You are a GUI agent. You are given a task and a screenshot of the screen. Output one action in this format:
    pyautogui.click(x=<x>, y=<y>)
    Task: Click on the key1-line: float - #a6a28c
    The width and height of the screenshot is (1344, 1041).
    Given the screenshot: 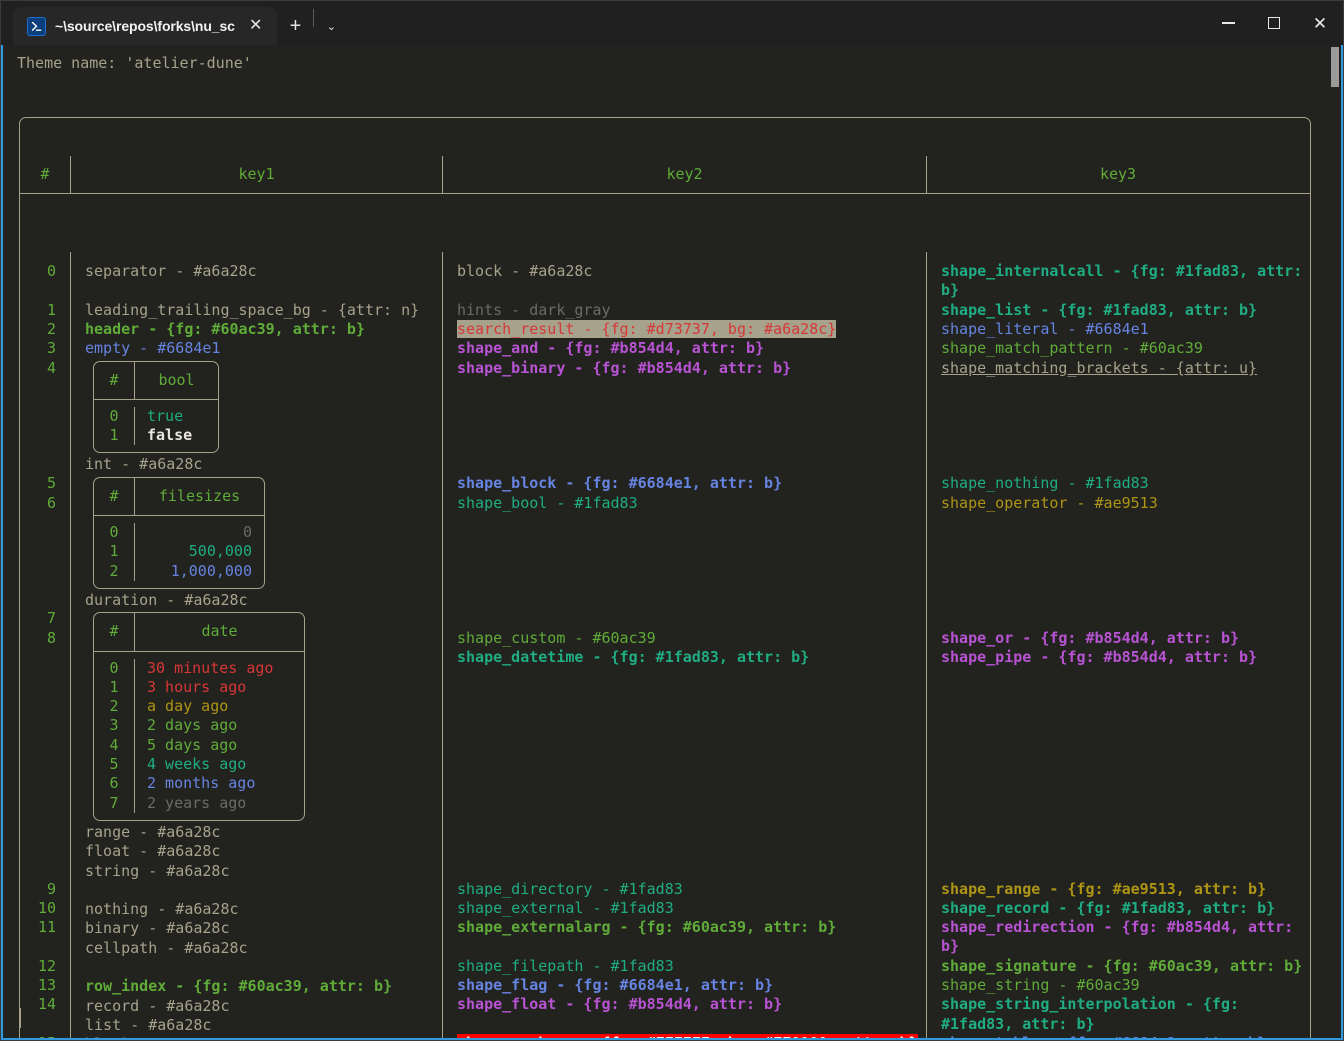 What is the action you would take?
    pyautogui.click(x=260, y=851)
    